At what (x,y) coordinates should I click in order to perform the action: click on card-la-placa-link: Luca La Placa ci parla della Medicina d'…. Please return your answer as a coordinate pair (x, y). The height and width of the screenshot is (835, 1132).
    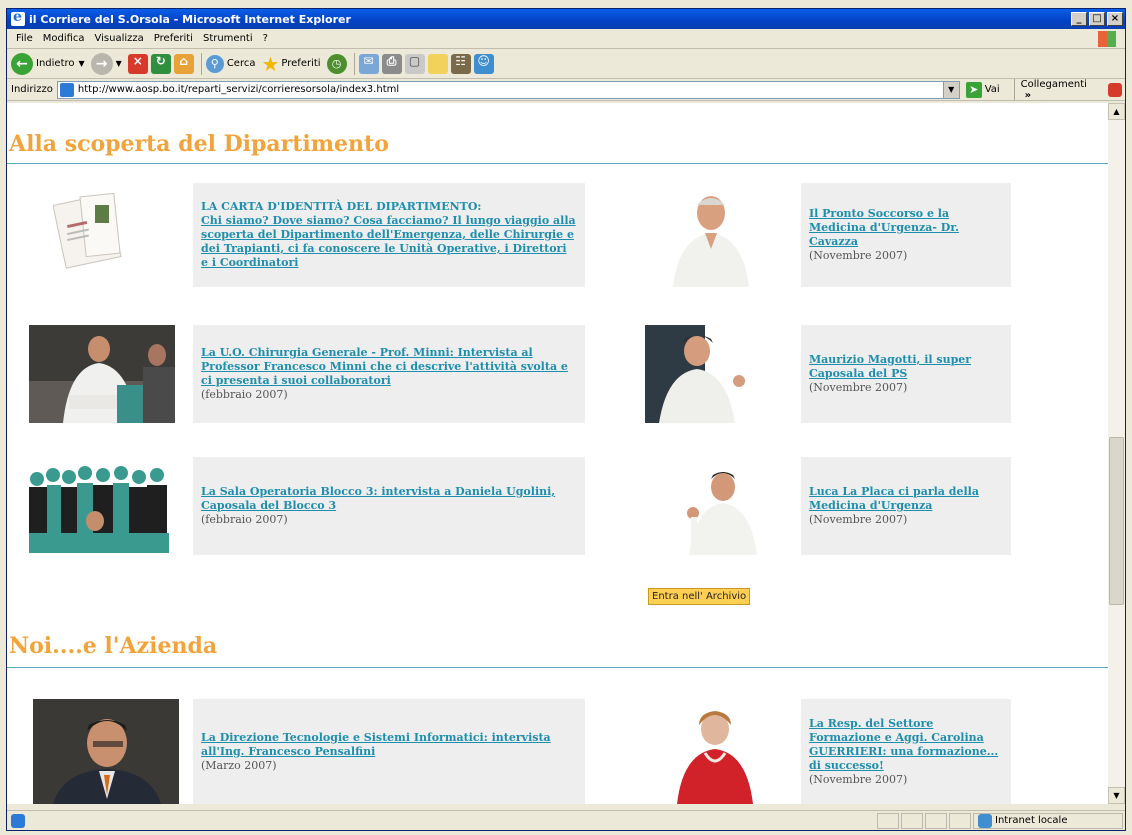
    Looking at the image, I should click on (906, 499).